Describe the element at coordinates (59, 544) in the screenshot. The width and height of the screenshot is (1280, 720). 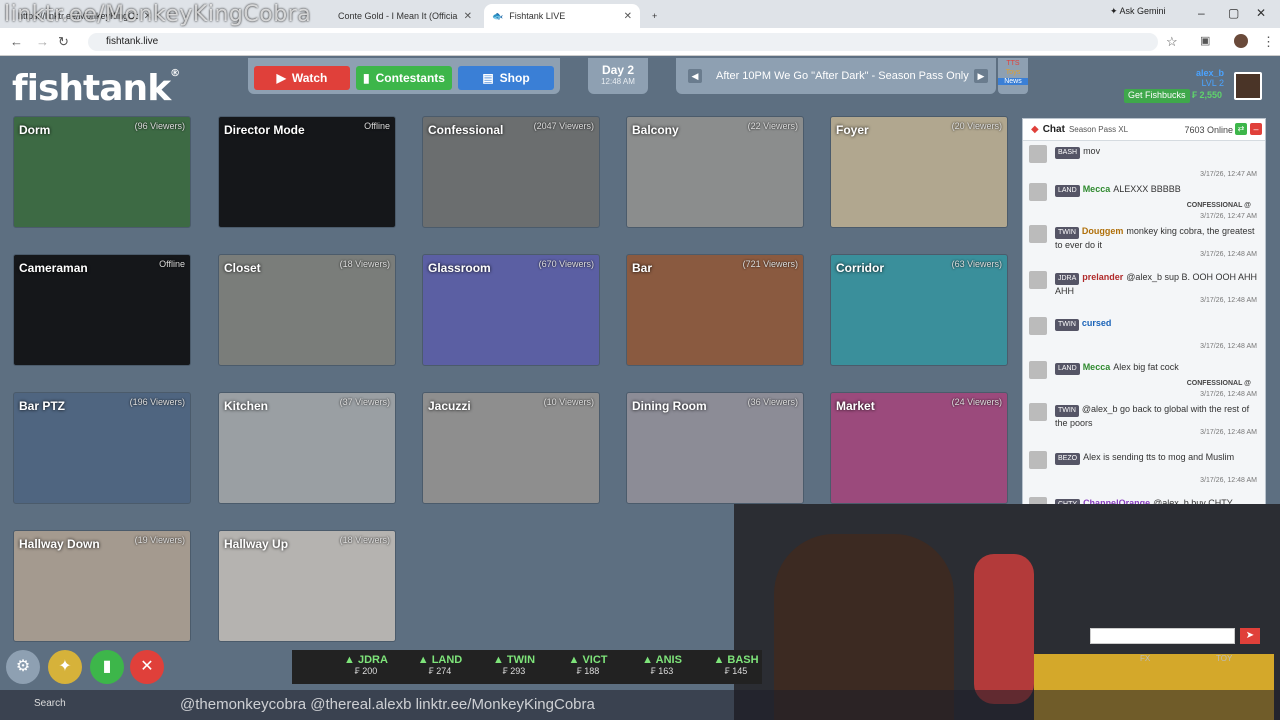
I see `camera-name: Hallway Down` at that location.